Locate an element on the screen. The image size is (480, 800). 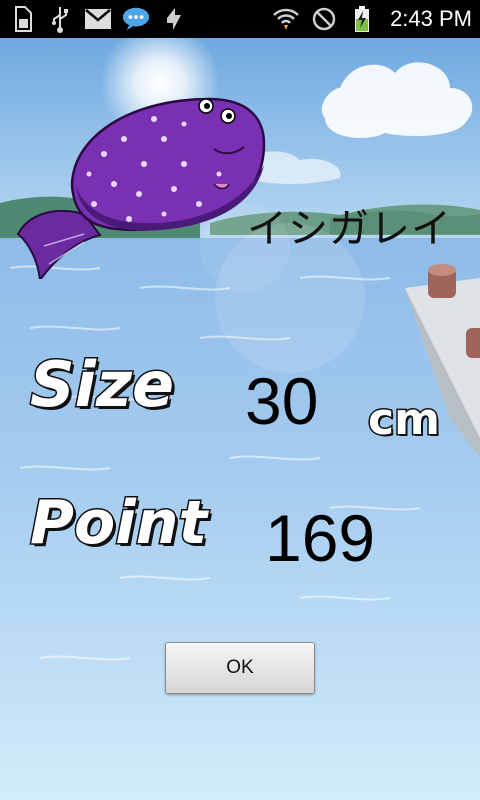
status-bar-system: 2:43 PM is located at coordinates (372, 19).